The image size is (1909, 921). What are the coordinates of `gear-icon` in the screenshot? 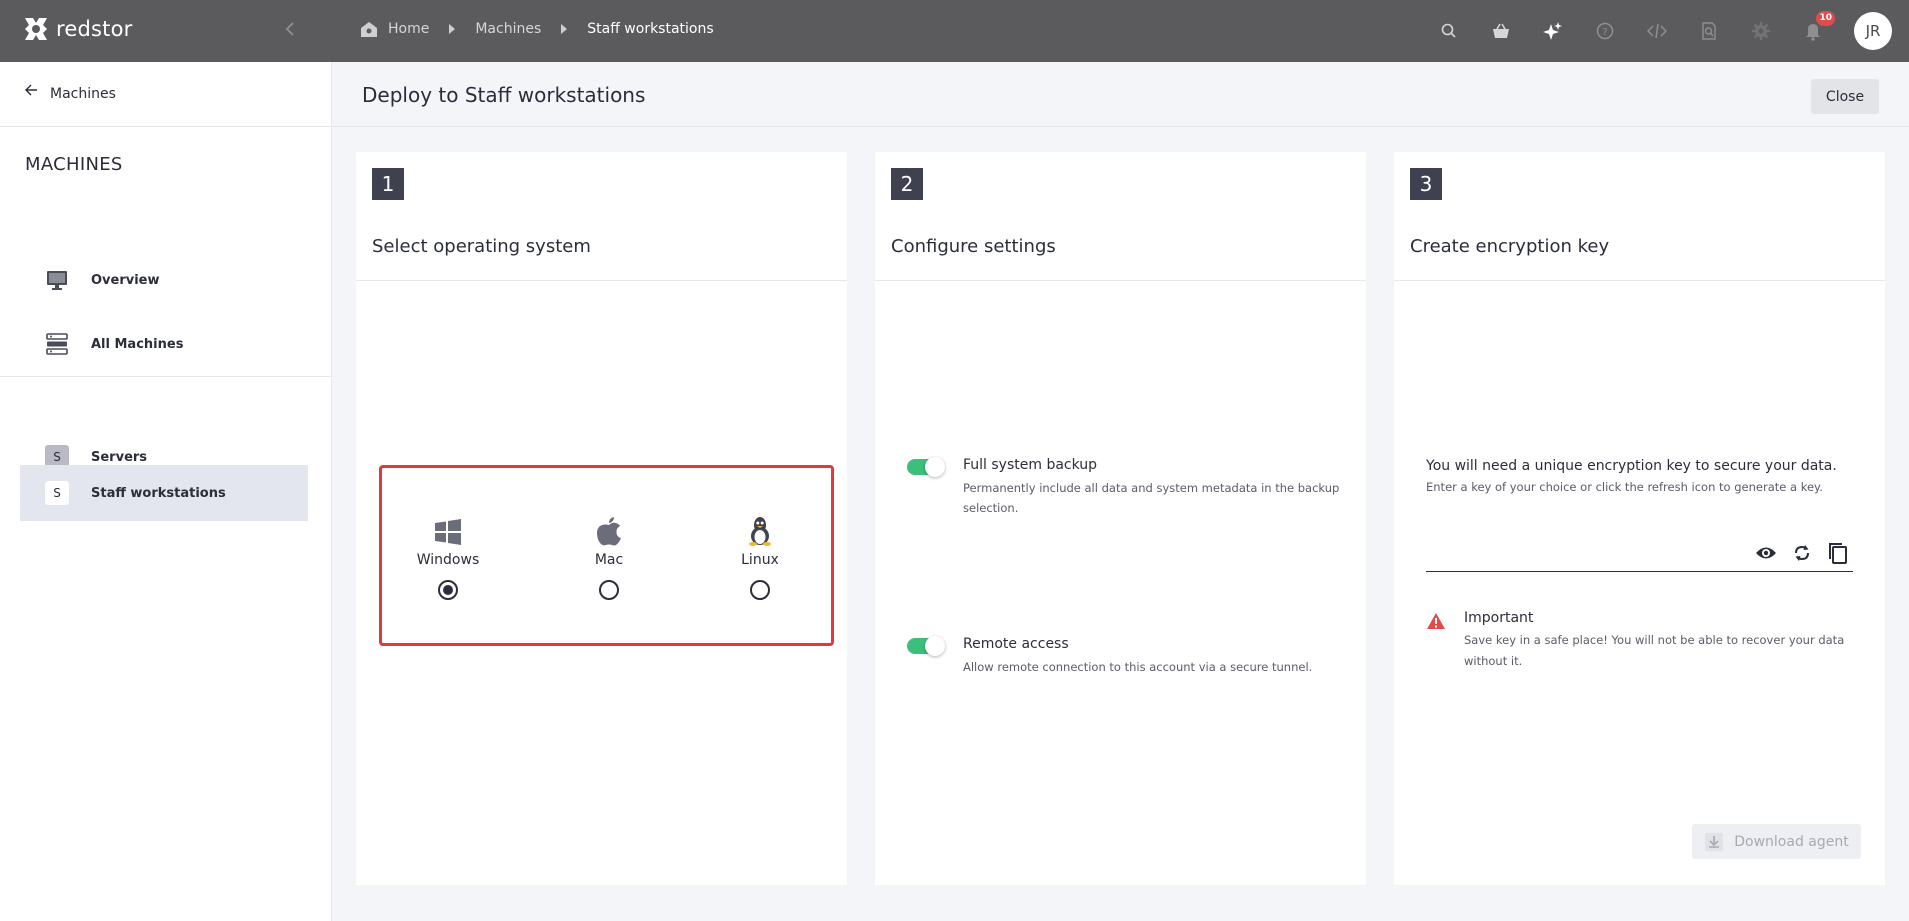 It's located at (1761, 31).